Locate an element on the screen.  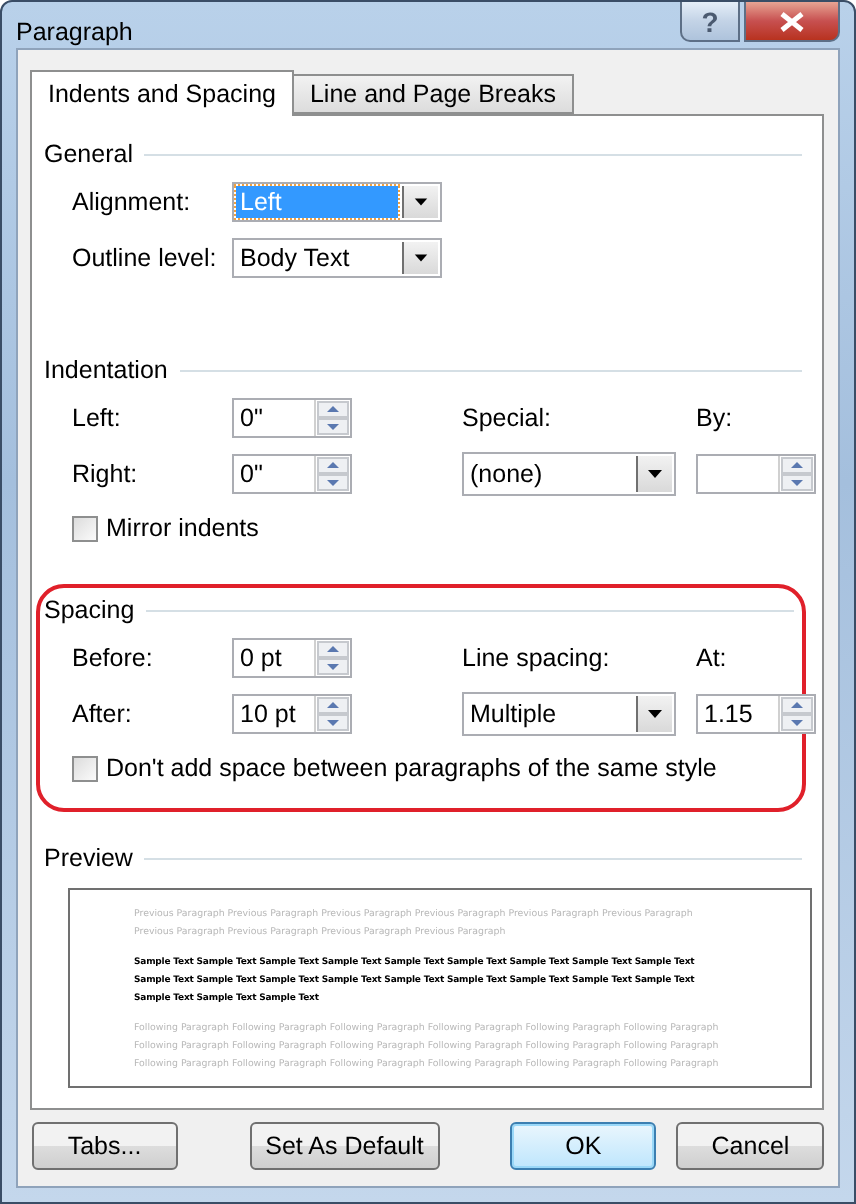
dropdown-field: (none) is located at coordinates (569, 474).